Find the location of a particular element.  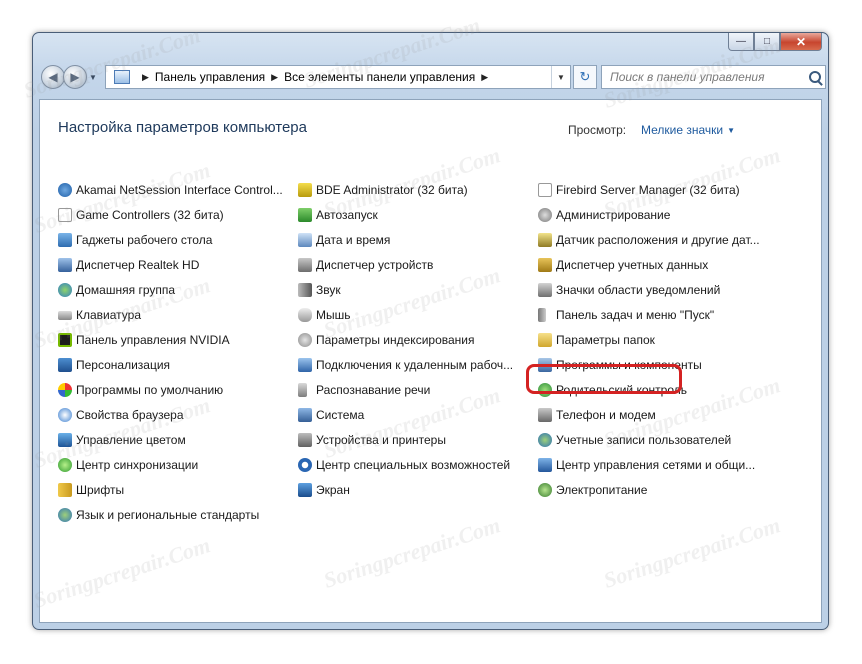

cp-item-realtek: Диспетчер Realtek HD is located at coordinates (128, 265).